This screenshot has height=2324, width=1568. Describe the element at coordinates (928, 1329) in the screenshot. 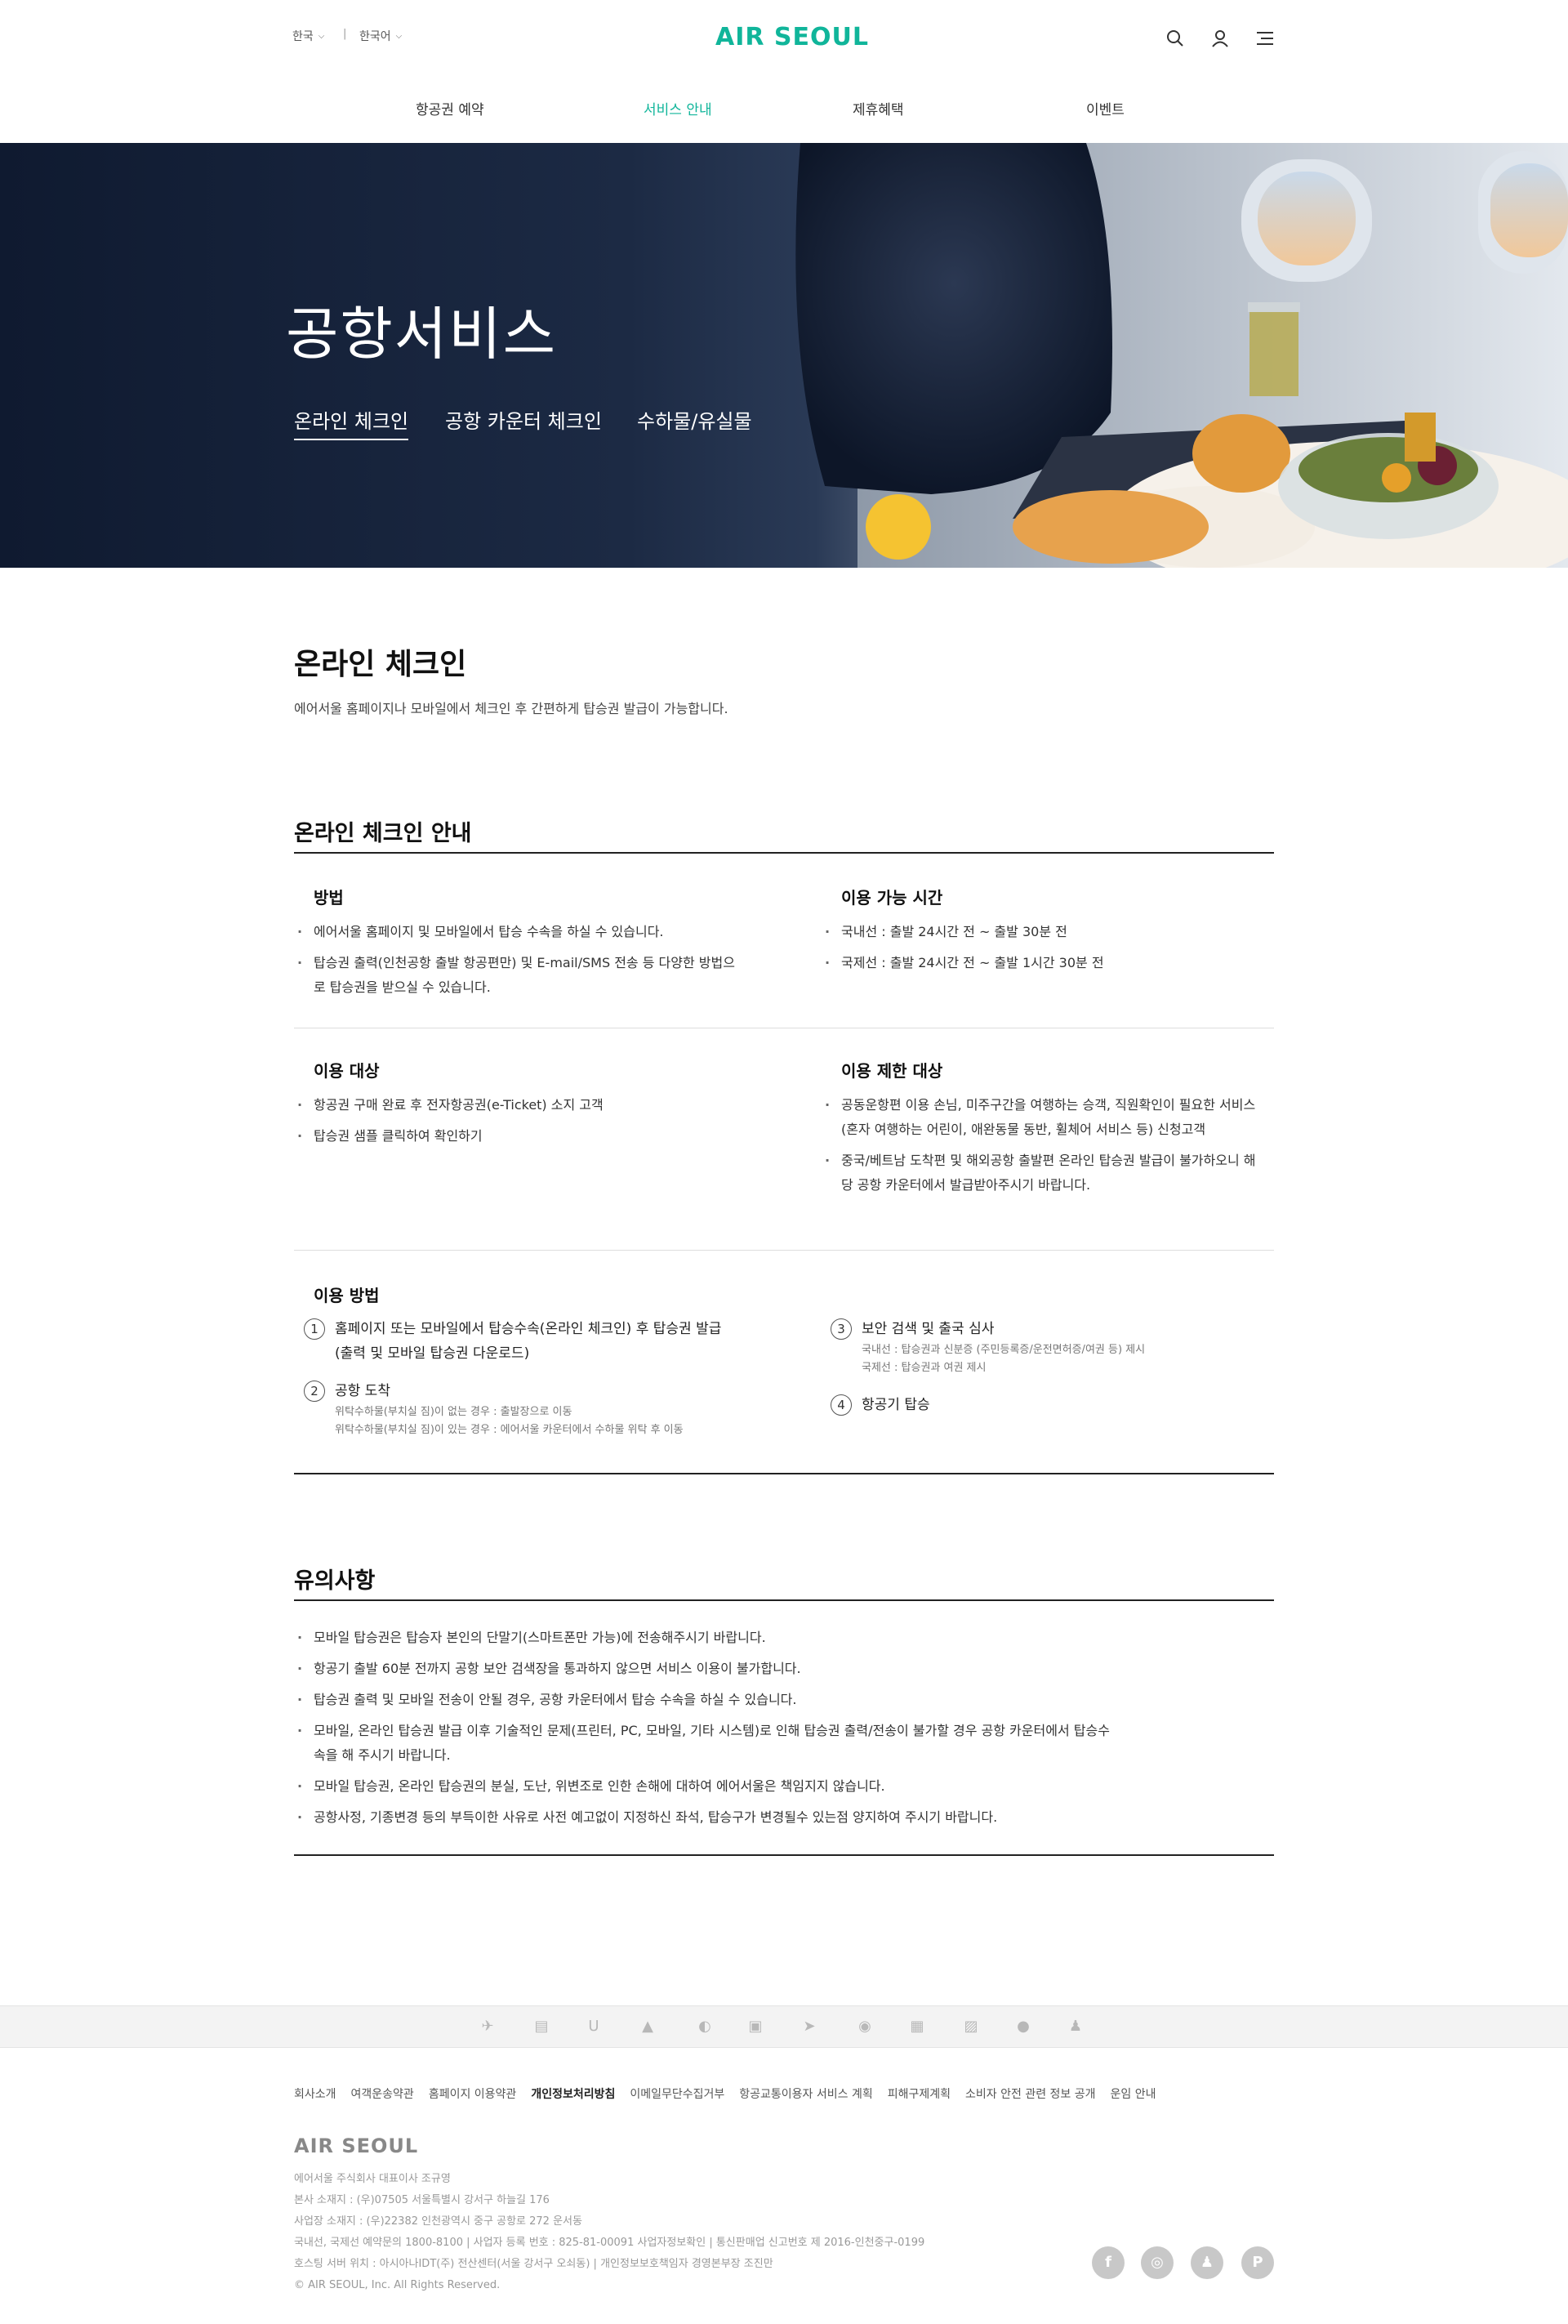

I see `step-text: 보안 검색 및 출국 심사` at that location.